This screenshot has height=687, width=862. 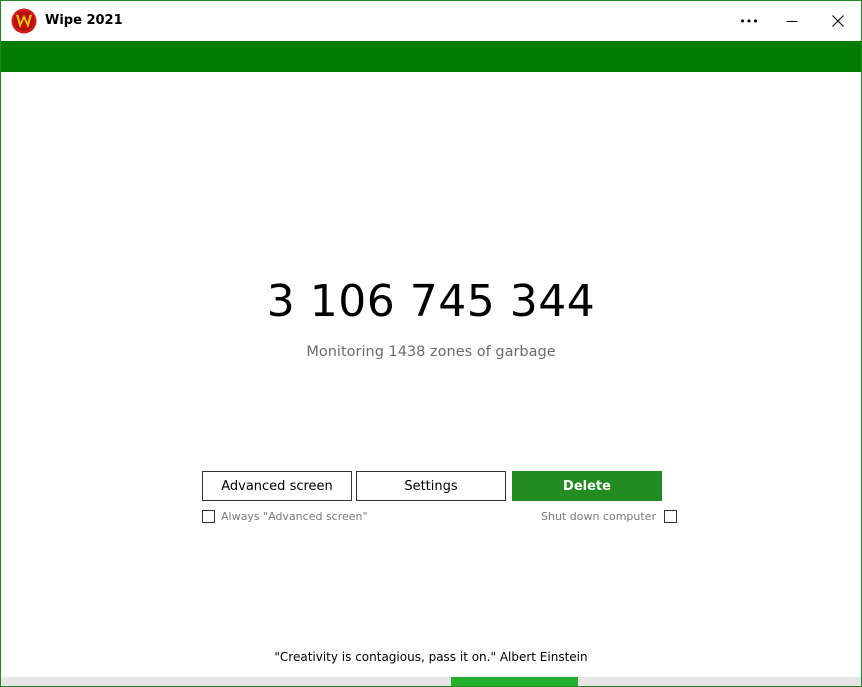 I want to click on minimize-icon, so click(x=792, y=21).